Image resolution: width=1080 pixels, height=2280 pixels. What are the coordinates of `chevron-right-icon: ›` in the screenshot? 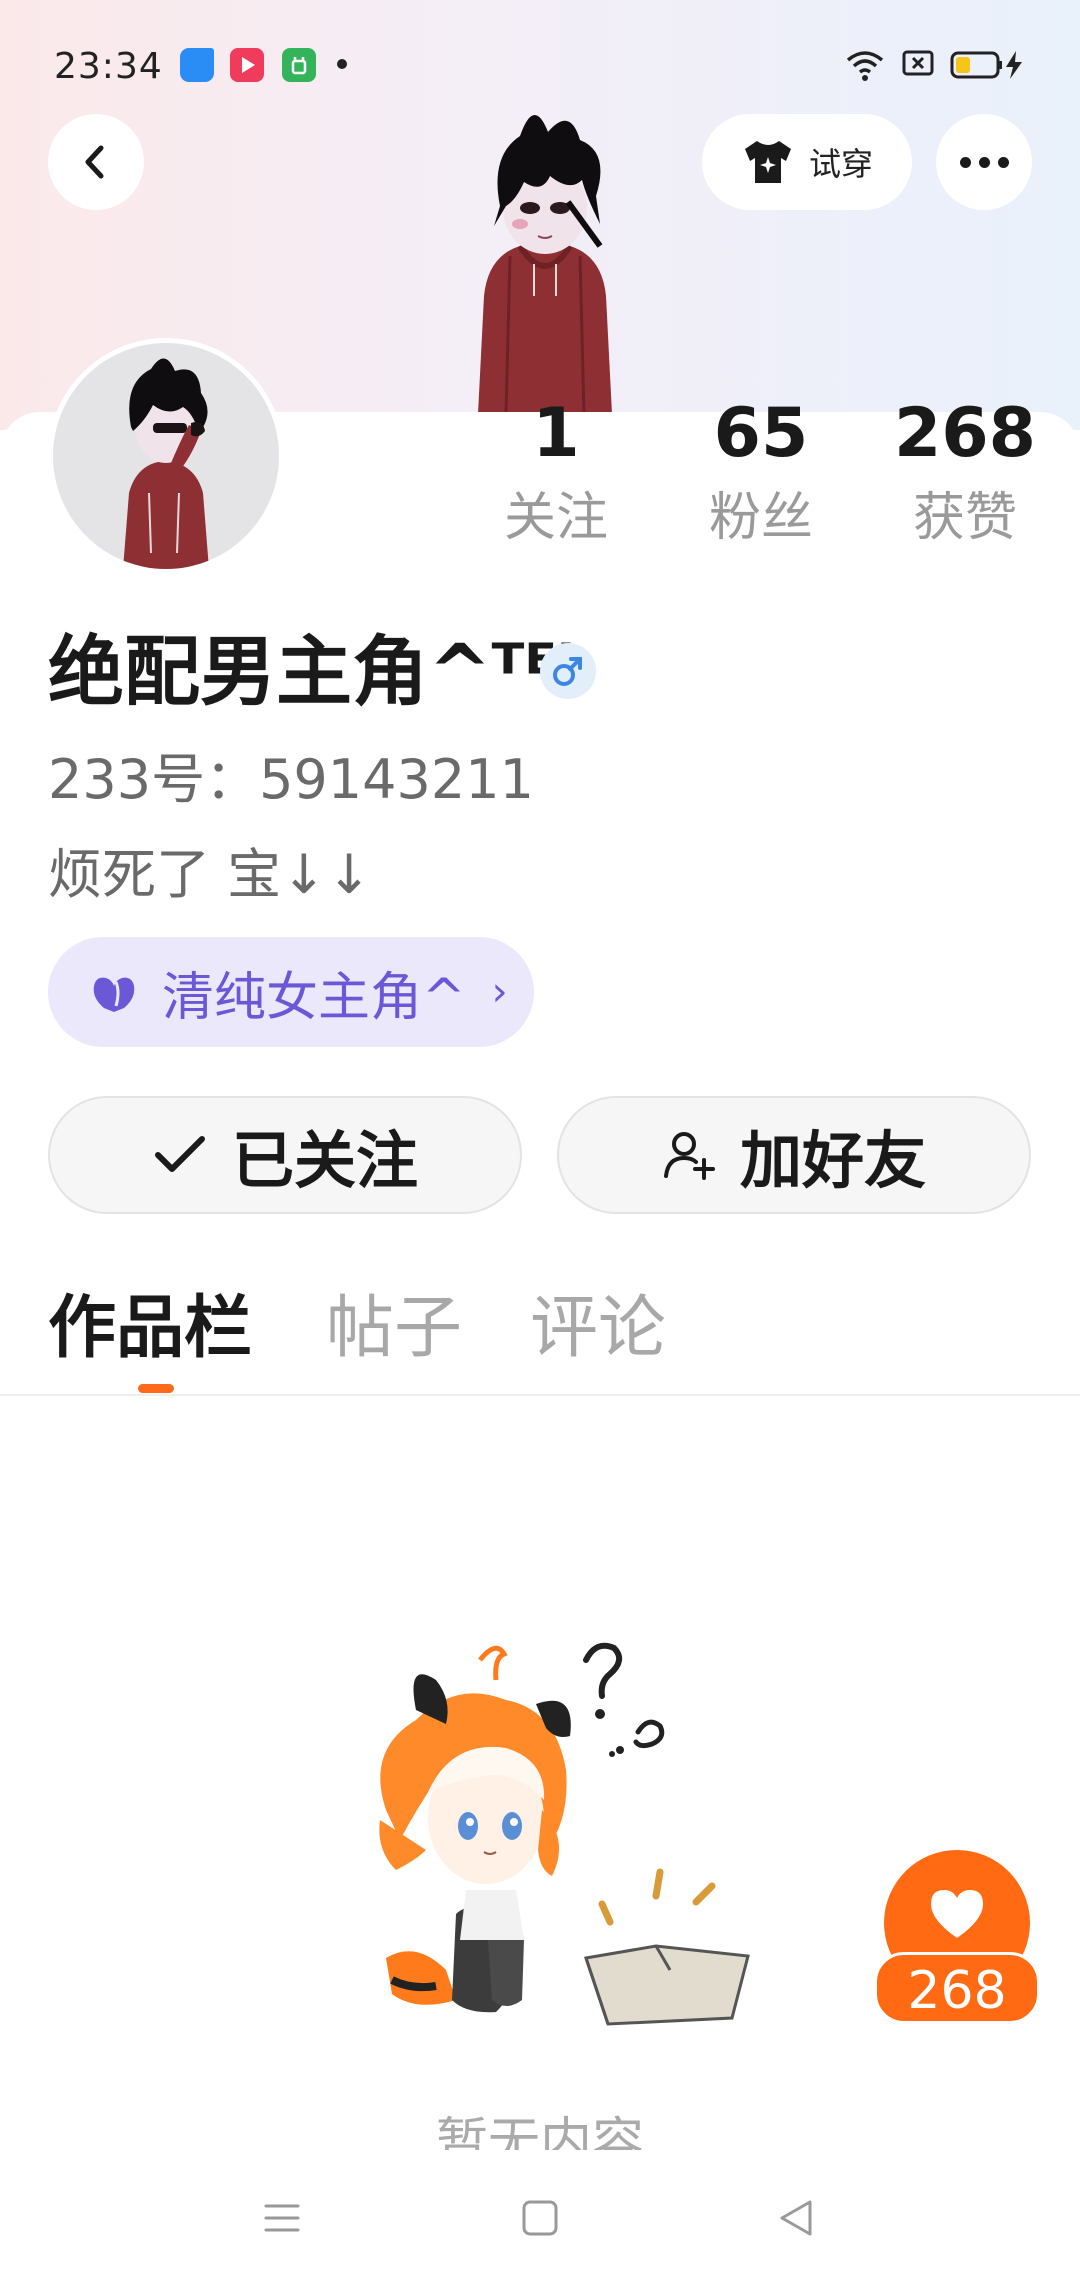 It's located at (499, 992).